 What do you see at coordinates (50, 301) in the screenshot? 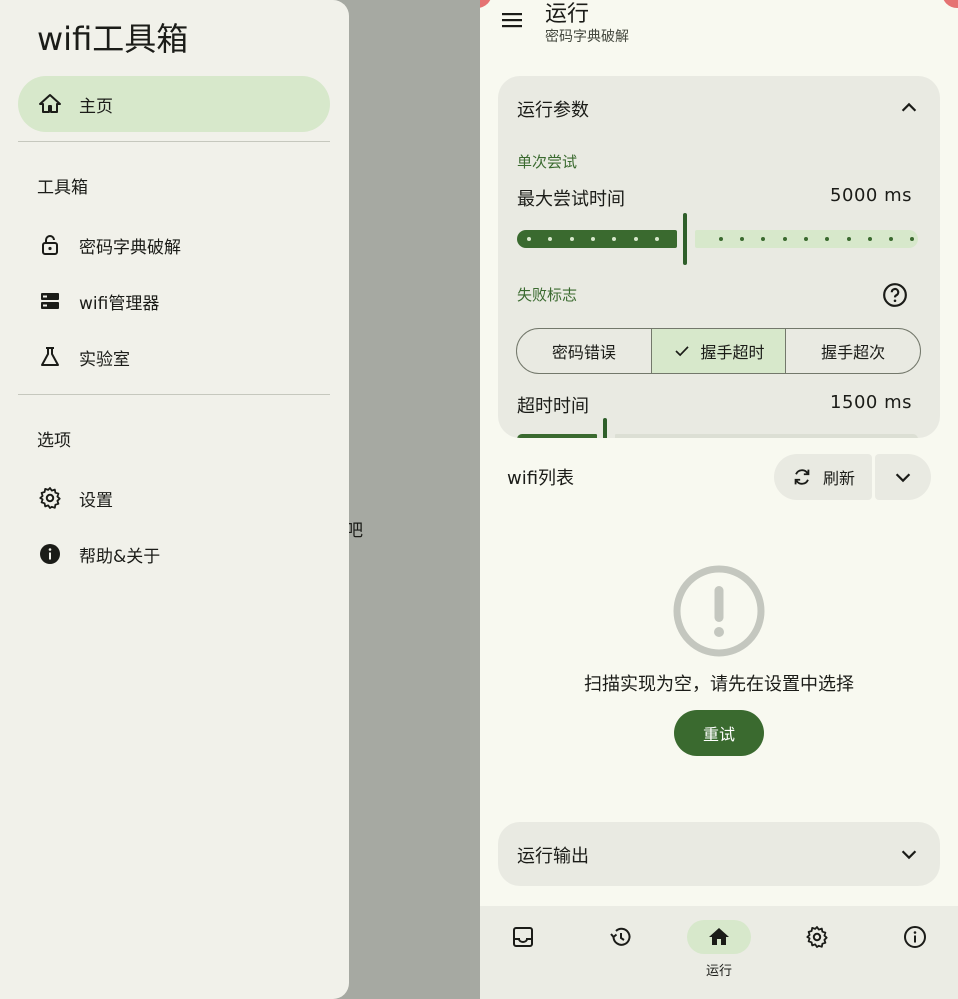
I see `storage-icon` at bounding box center [50, 301].